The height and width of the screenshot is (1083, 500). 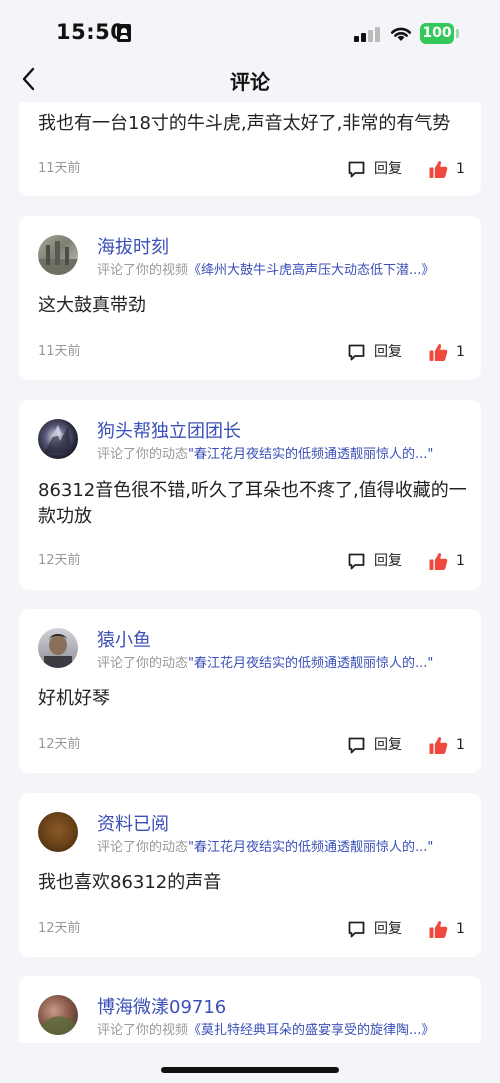 What do you see at coordinates (437, 33) in the screenshot?
I see `battery-icon: 100` at bounding box center [437, 33].